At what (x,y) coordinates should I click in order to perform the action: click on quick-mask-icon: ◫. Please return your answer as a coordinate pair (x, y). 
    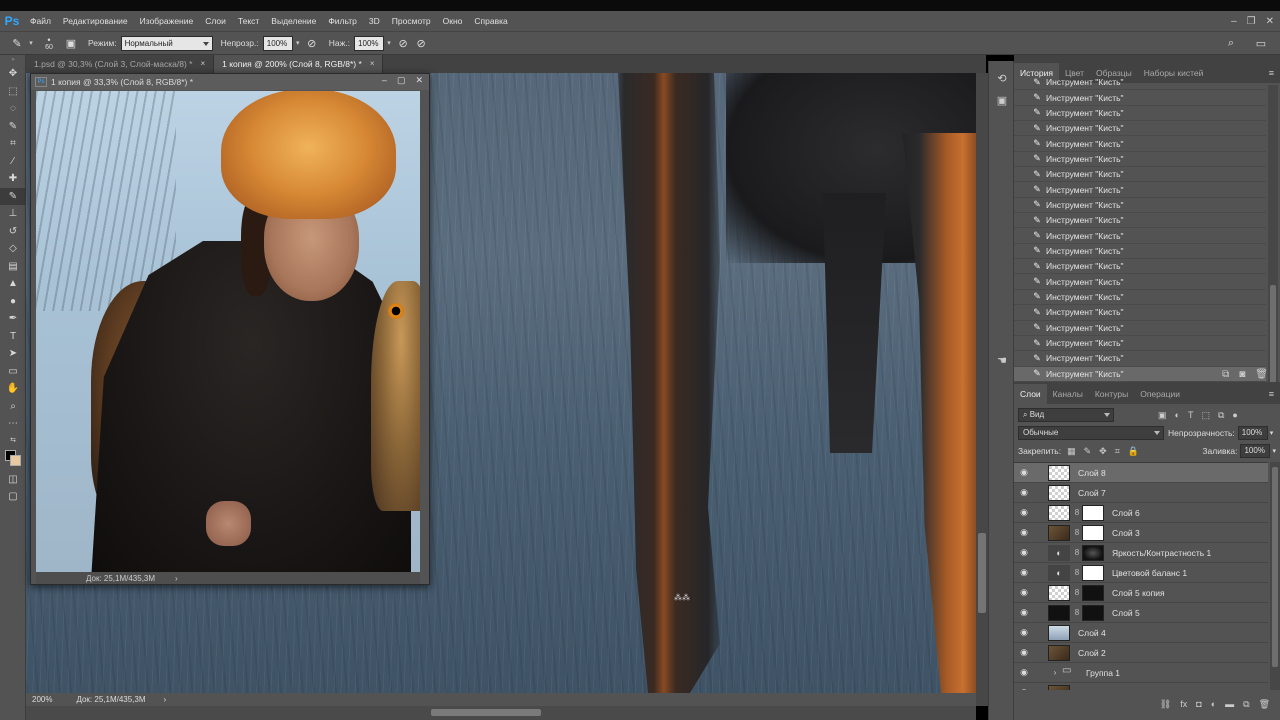
    Looking at the image, I should click on (13, 480).